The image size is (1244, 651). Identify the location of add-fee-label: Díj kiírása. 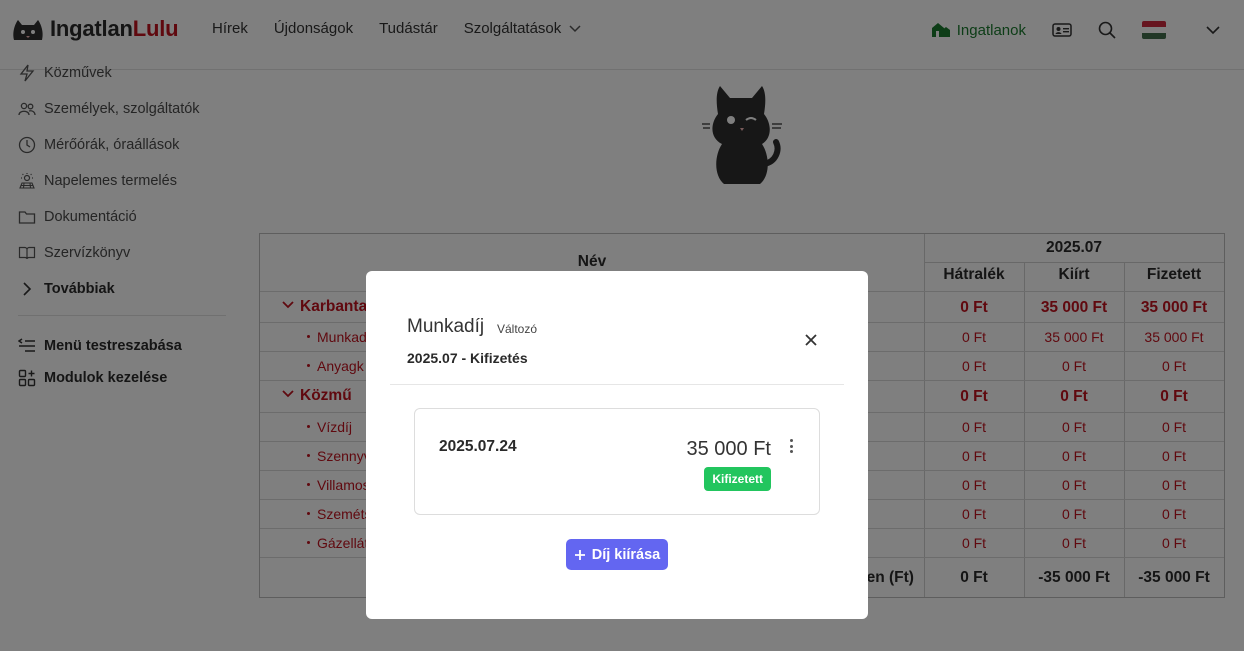
(626, 554).